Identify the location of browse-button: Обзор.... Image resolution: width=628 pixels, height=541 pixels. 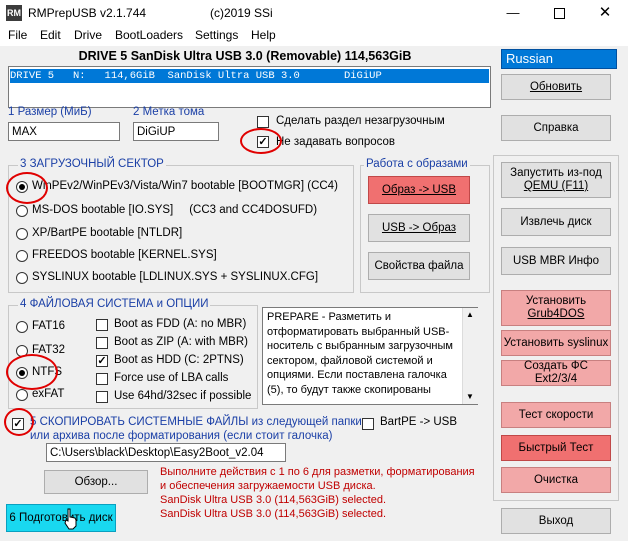
(96, 482).